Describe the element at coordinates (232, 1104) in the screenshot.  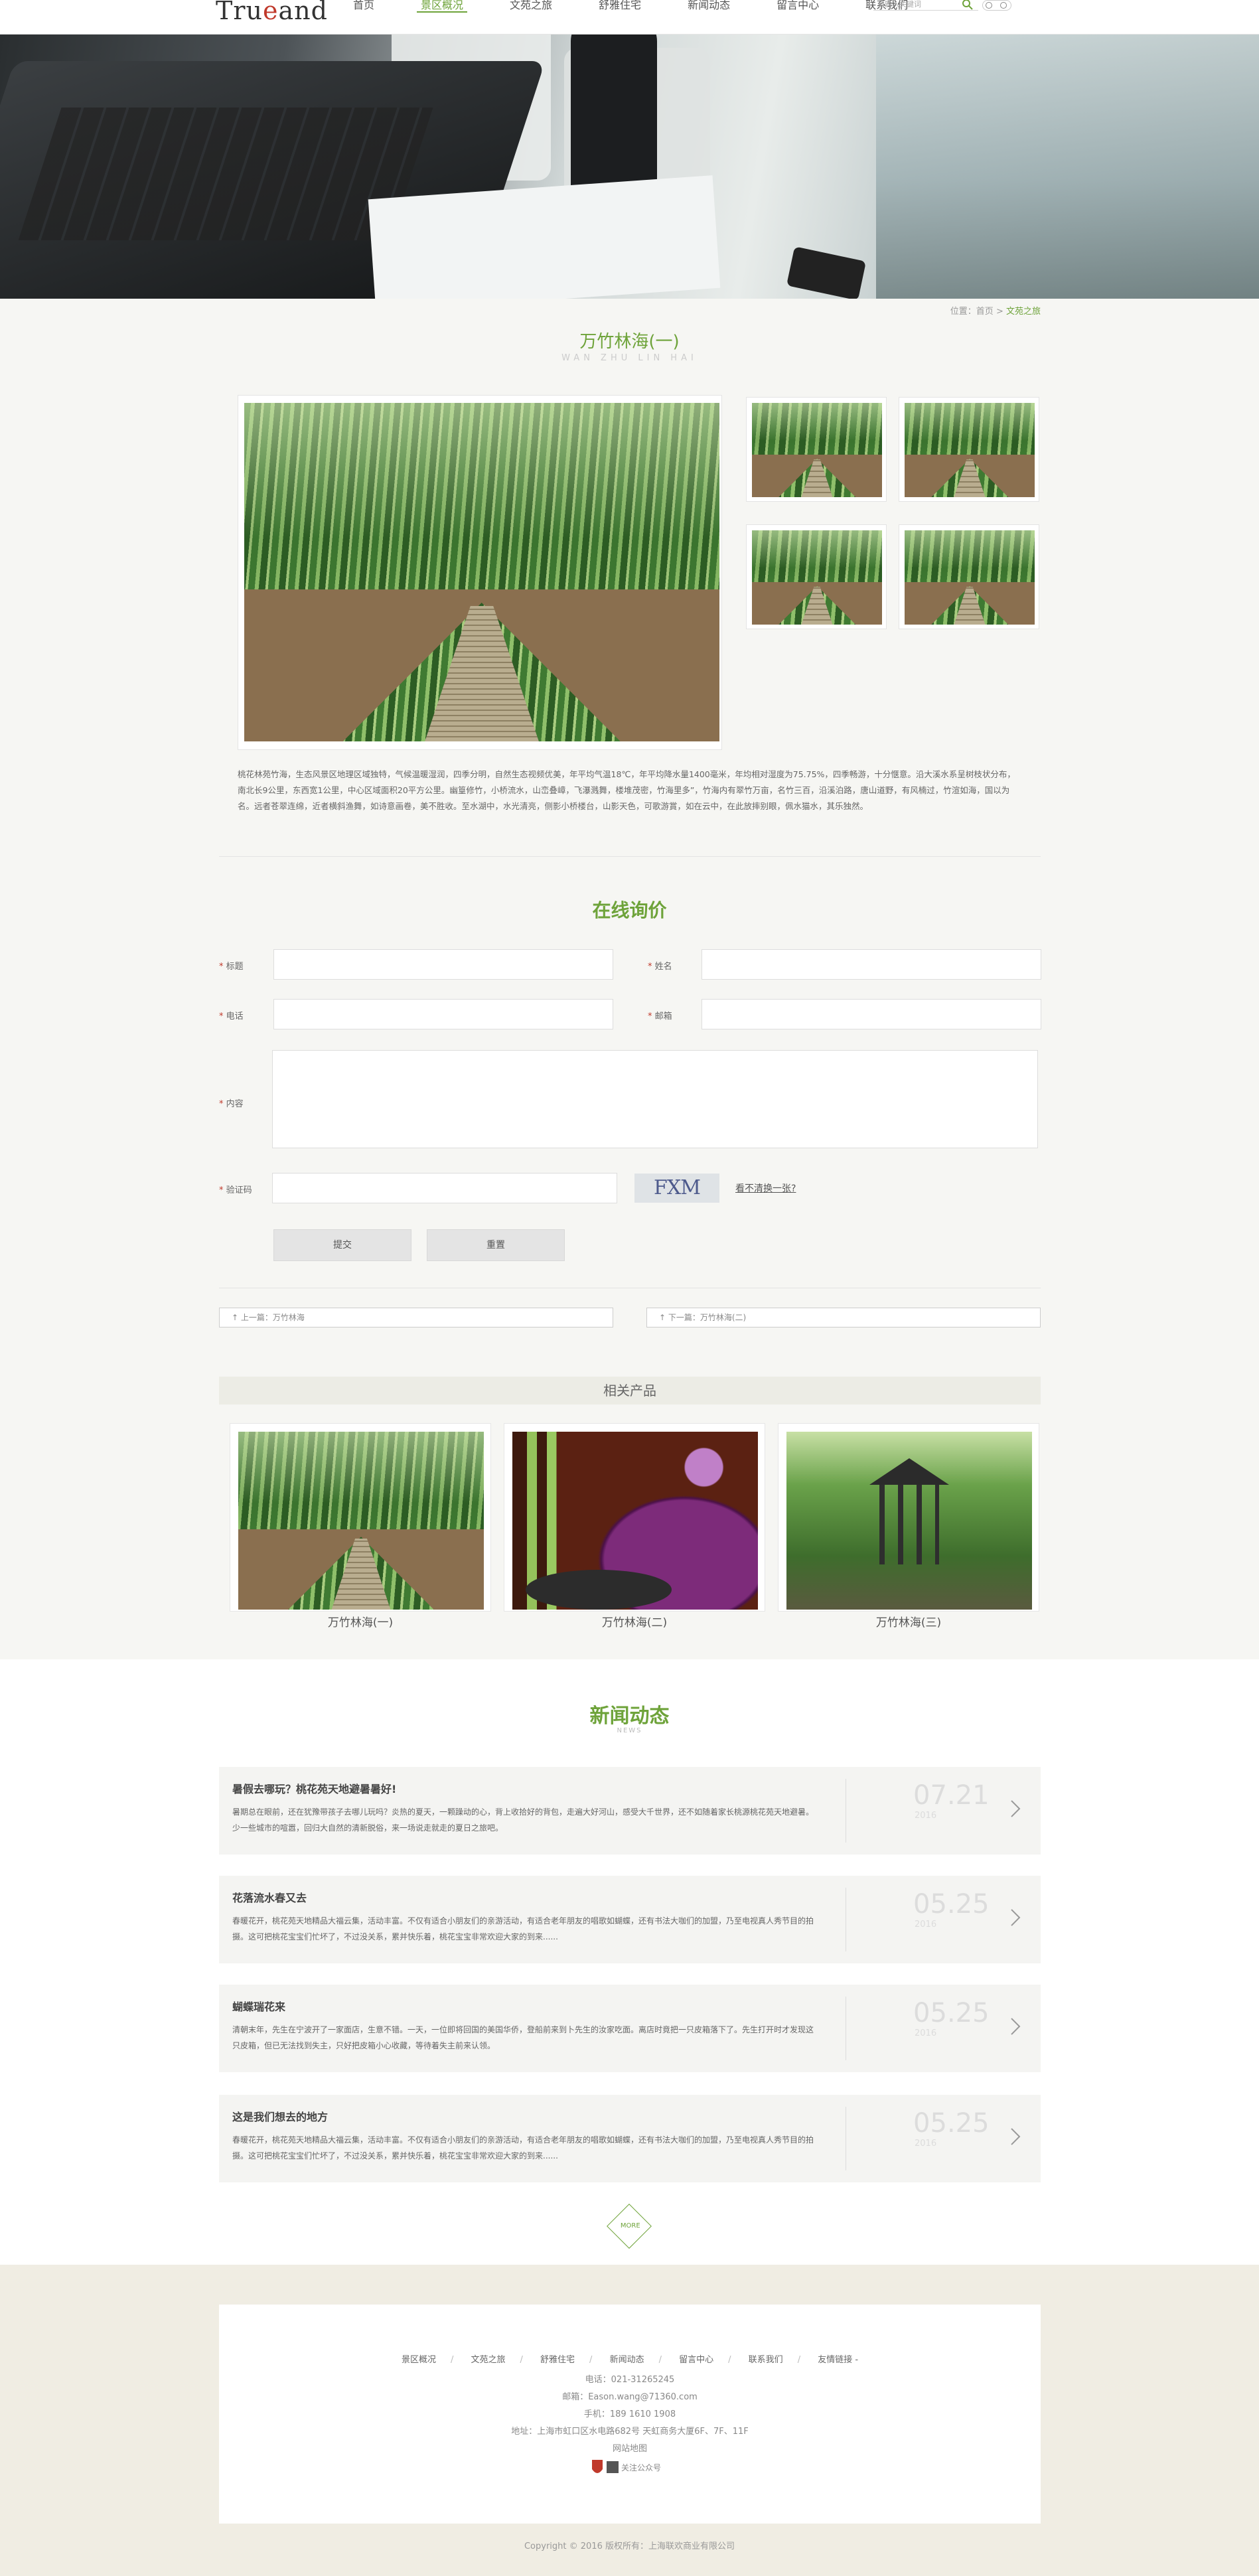
I see `content-label: * 内容` at that location.